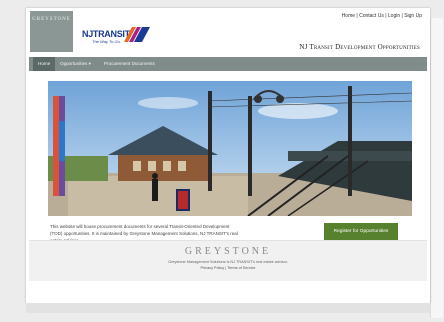 This screenshot has width=444, height=322. Describe the element at coordinates (106, 41) in the screenshot. I see `nj-transit-tagline: The Way To Go.` at that location.